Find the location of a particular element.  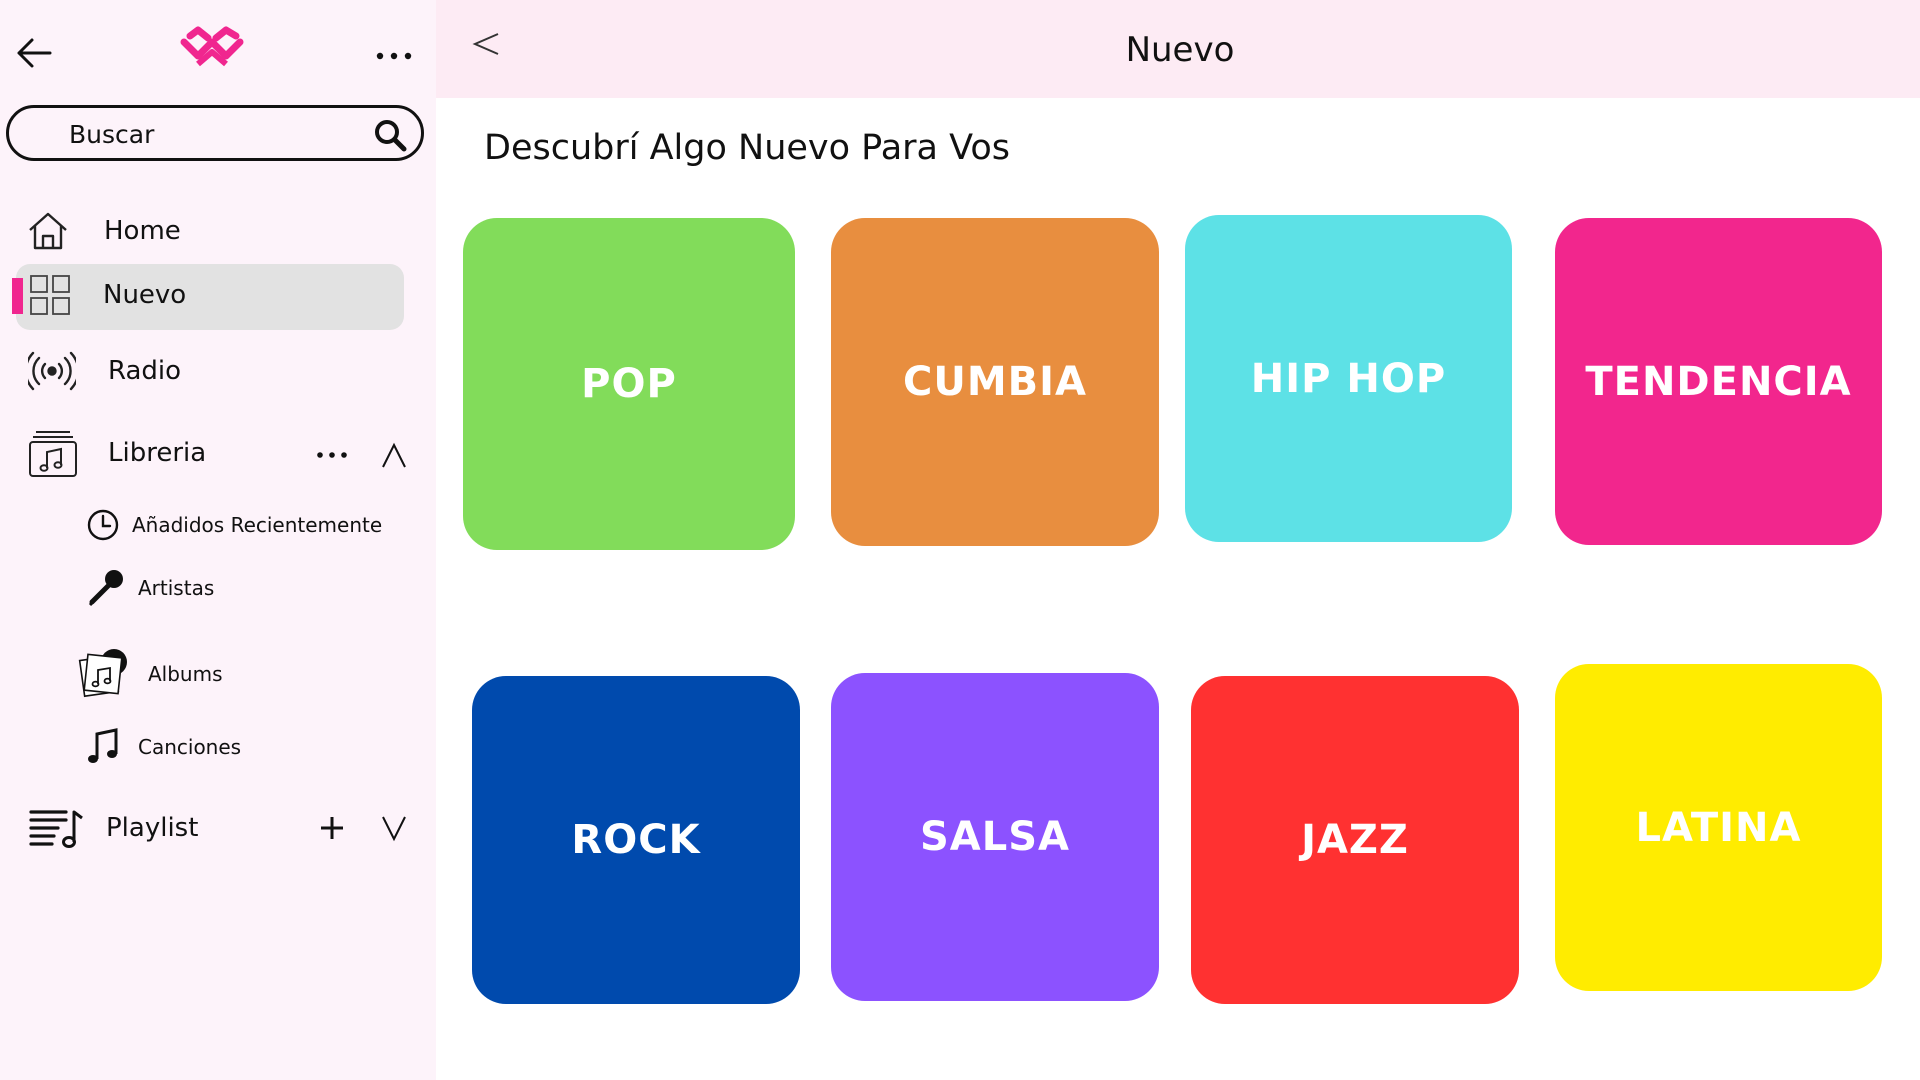

playlist-icon is located at coordinates (56, 829).